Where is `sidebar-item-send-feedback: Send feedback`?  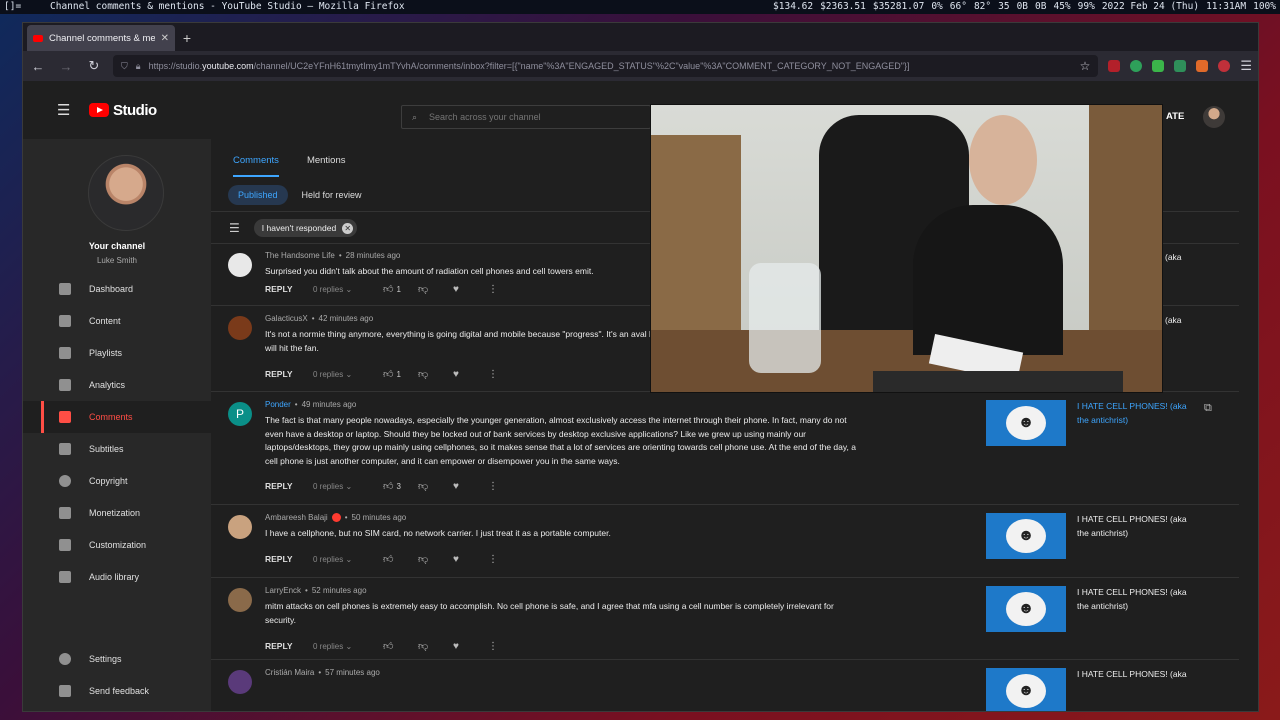 sidebar-item-send-feedback: Send feedback is located at coordinates (117, 691).